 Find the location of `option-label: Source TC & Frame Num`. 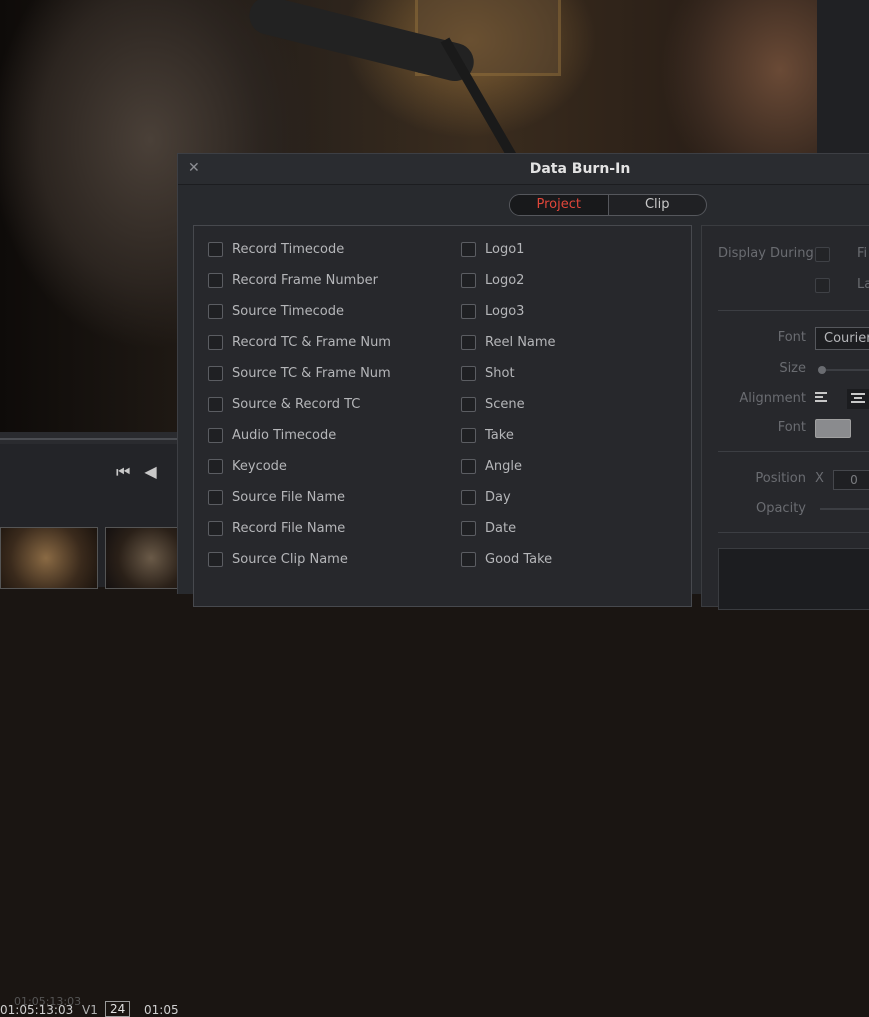

option-label: Source TC & Frame Num is located at coordinates (311, 373).